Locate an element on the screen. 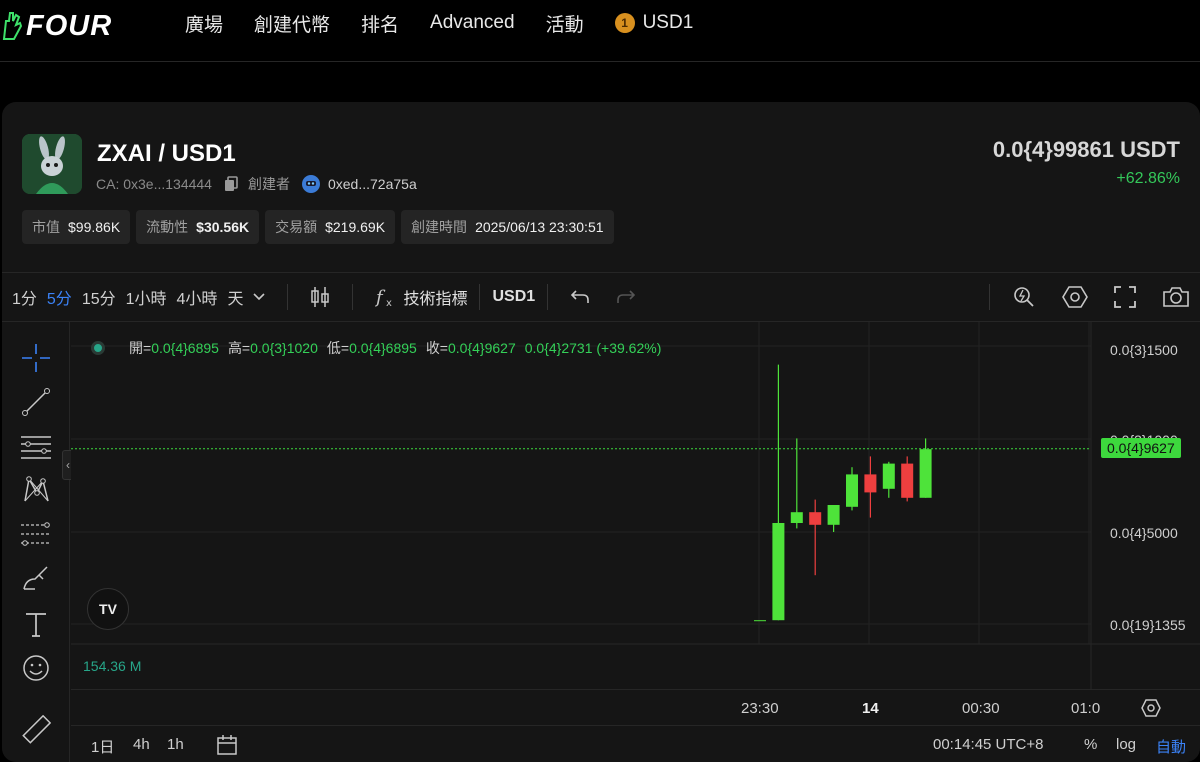 The width and height of the screenshot is (1200, 762). stat-label: 創建時間 is located at coordinates (439, 227).